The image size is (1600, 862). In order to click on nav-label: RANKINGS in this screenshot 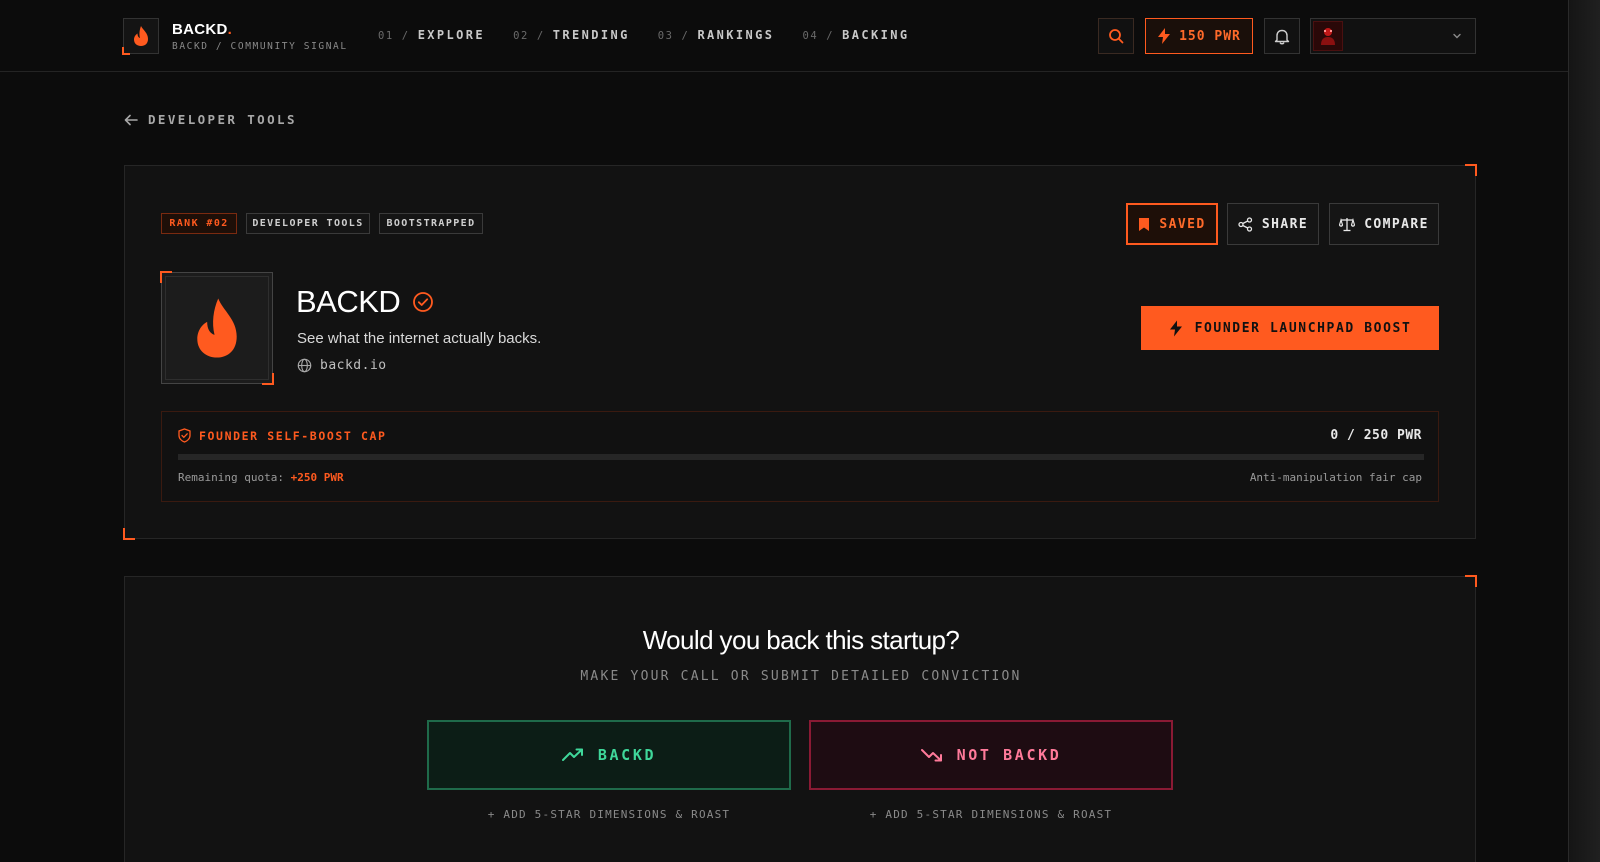, I will do `click(736, 35)`.